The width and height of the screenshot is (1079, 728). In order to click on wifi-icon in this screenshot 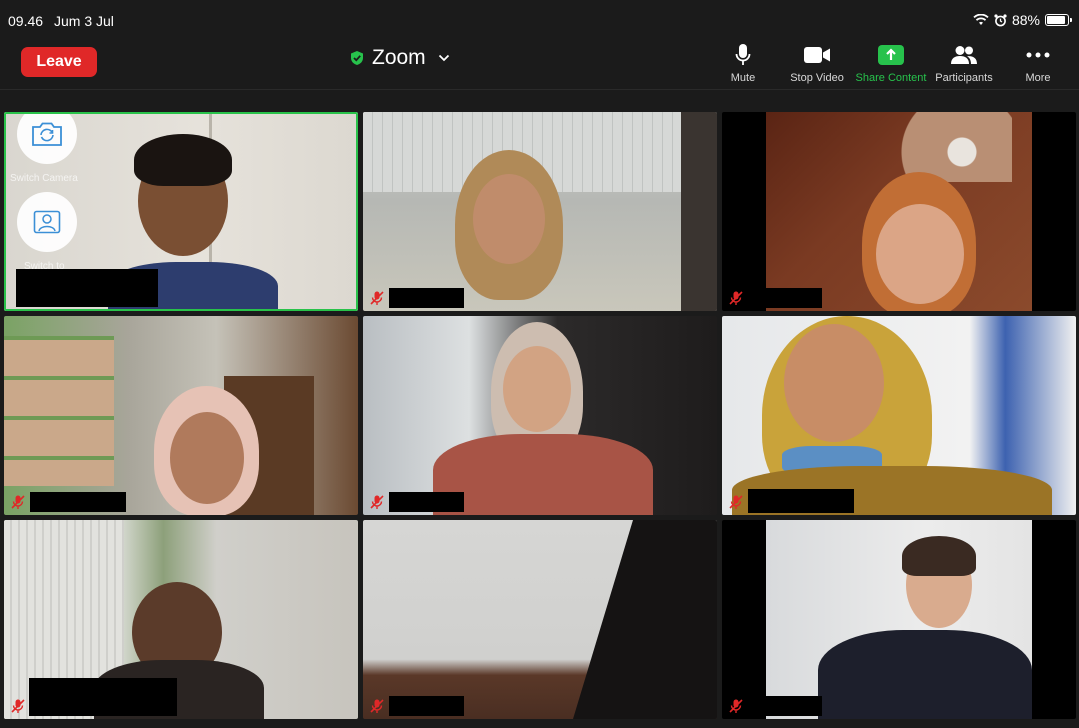, I will do `click(981, 19)`.